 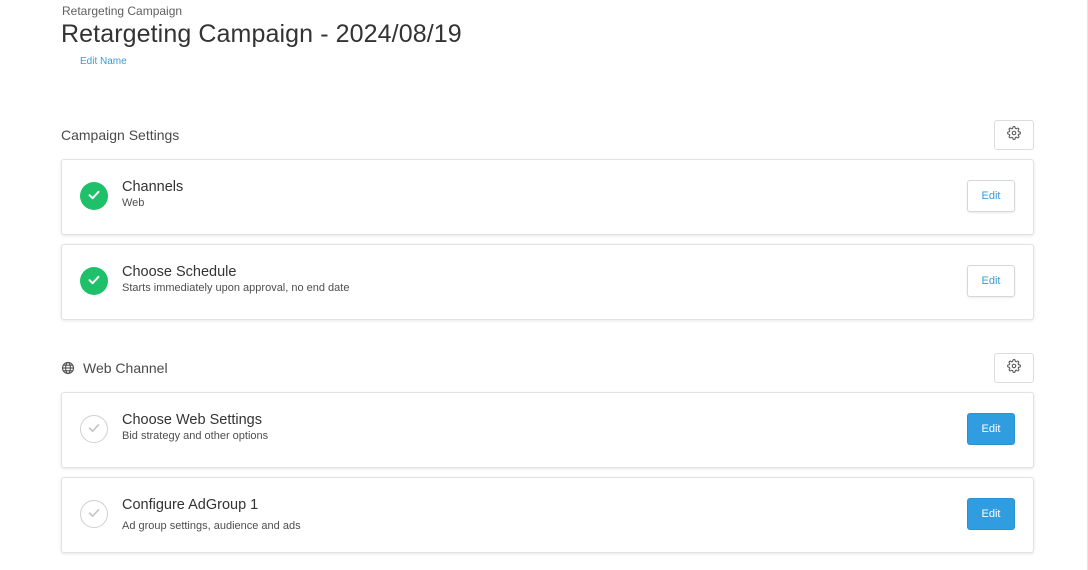 What do you see at coordinates (991, 196) in the screenshot?
I see `channels-edit-button: Edit` at bounding box center [991, 196].